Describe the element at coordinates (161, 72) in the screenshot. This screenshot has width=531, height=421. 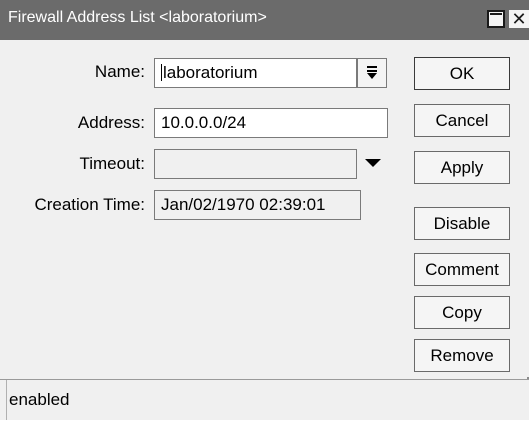
I see `text-cursor` at that location.